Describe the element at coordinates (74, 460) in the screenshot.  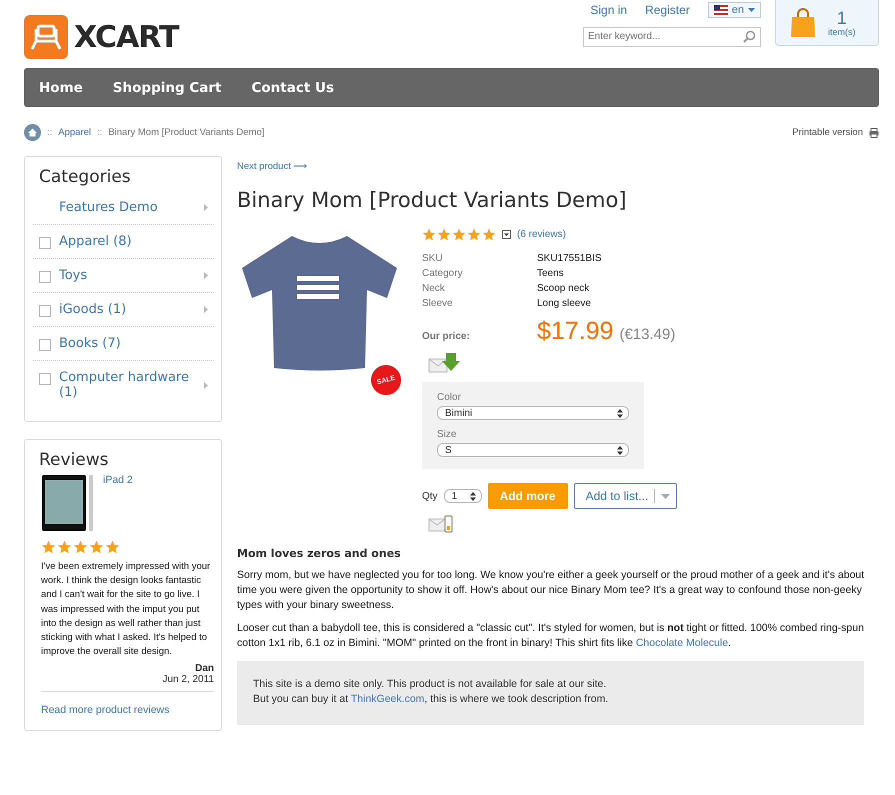
I see `panel-title: Reviews` at that location.